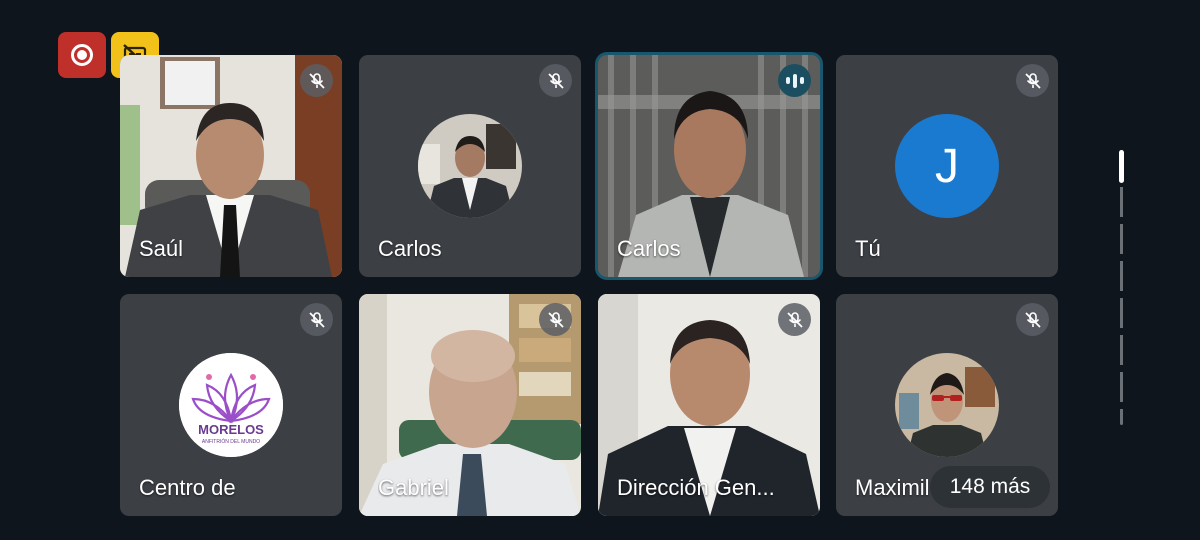 Image resolution: width=1200 pixels, height=540 pixels. Describe the element at coordinates (413, 487) in the screenshot. I see `participant-name: Gabriel` at that location.